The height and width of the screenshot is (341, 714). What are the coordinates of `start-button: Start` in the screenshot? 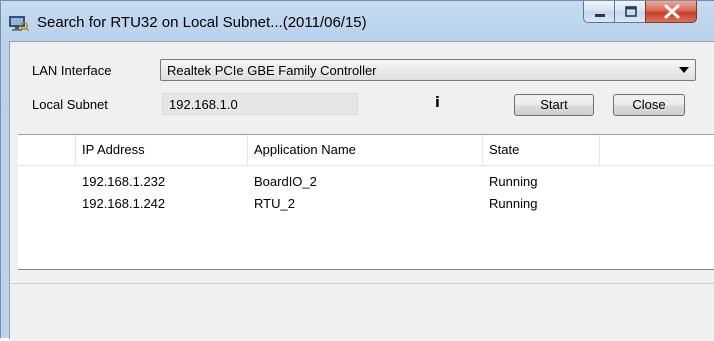 It's located at (554, 105).